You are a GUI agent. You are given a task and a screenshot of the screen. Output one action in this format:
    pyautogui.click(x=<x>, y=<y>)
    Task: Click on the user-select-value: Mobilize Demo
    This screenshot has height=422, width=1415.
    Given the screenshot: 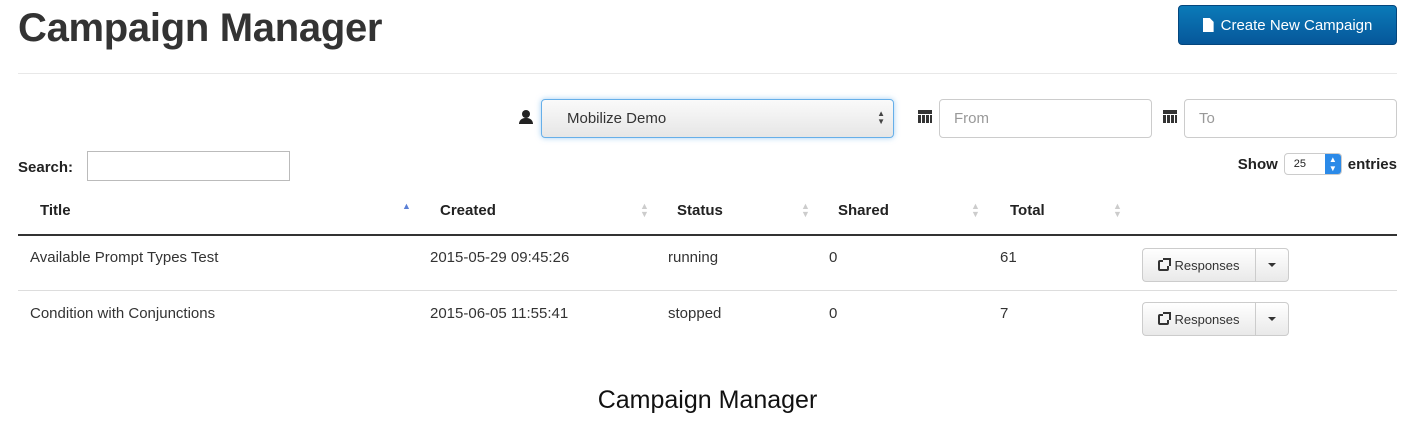 What is the action you would take?
    pyautogui.click(x=617, y=118)
    